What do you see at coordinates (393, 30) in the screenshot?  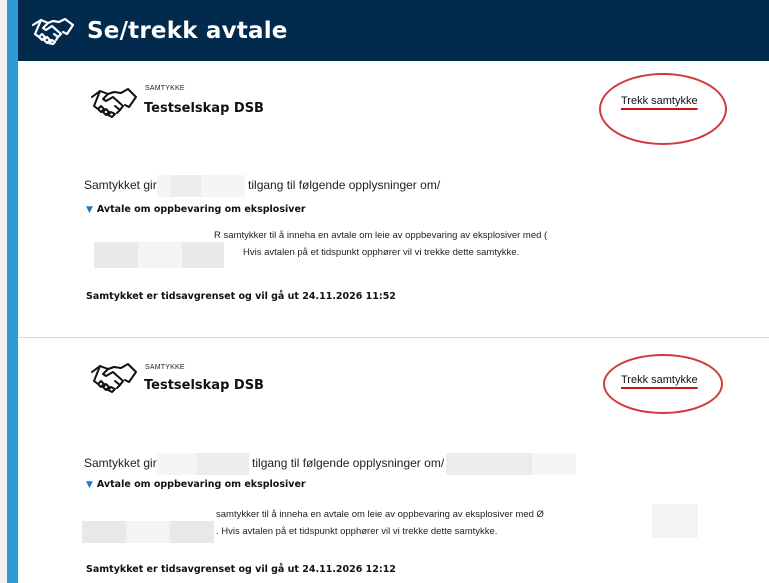 I see `page-header: Se/trekk avtale` at bounding box center [393, 30].